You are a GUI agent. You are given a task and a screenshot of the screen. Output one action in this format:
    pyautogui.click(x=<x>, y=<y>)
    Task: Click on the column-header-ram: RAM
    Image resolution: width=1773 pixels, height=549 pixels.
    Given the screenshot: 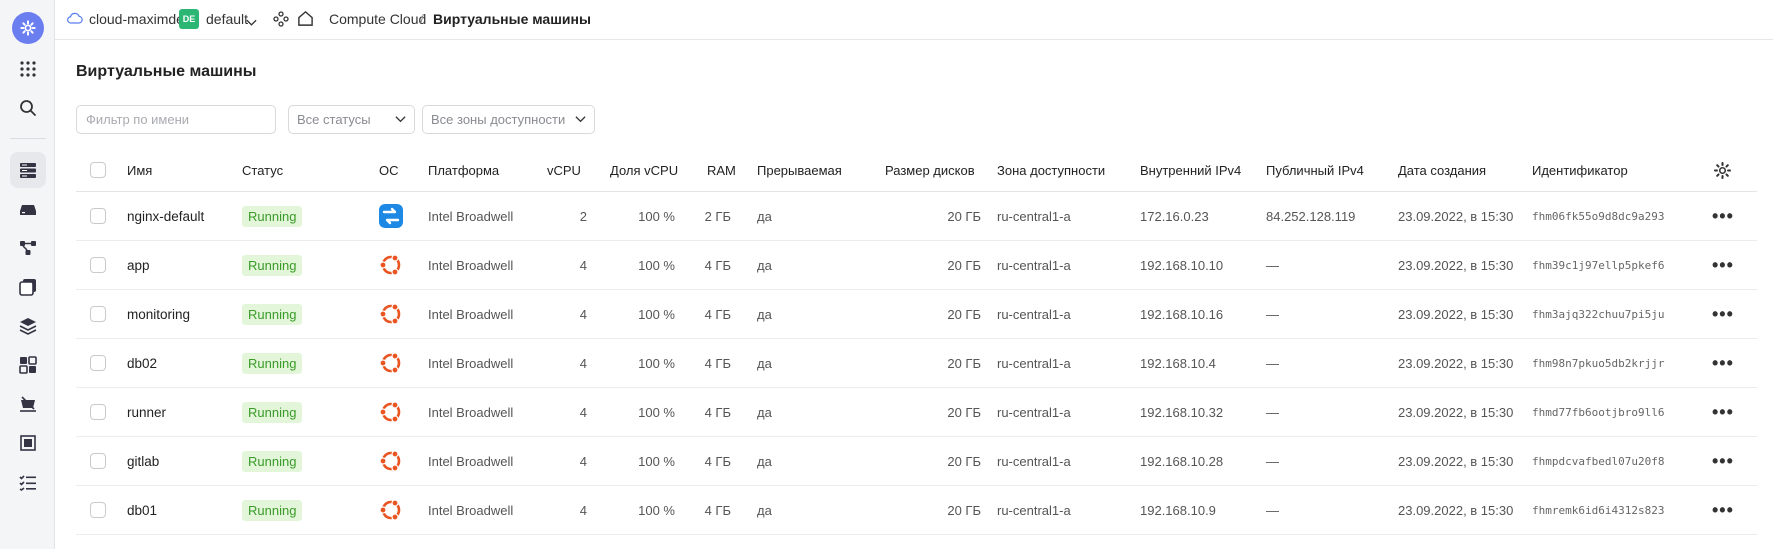 What is the action you would take?
    pyautogui.click(x=721, y=170)
    